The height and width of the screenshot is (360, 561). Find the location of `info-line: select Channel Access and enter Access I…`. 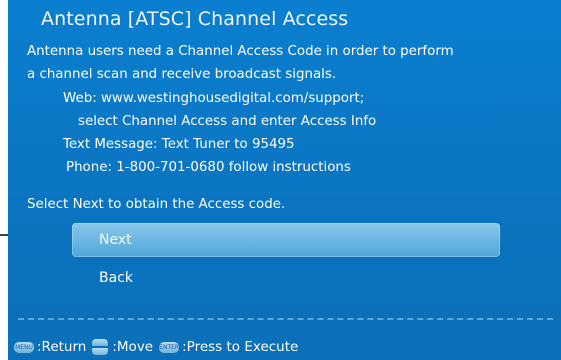

info-line: select Channel Access and enter Access I… is located at coordinates (227, 121).